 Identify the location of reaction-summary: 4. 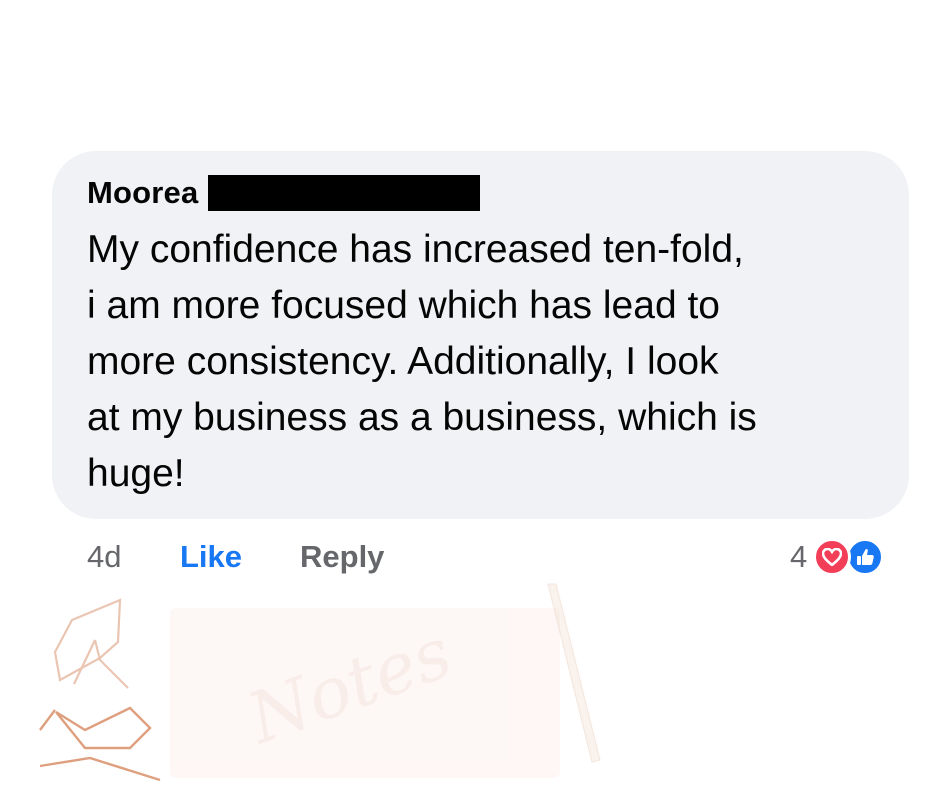
(837, 557).